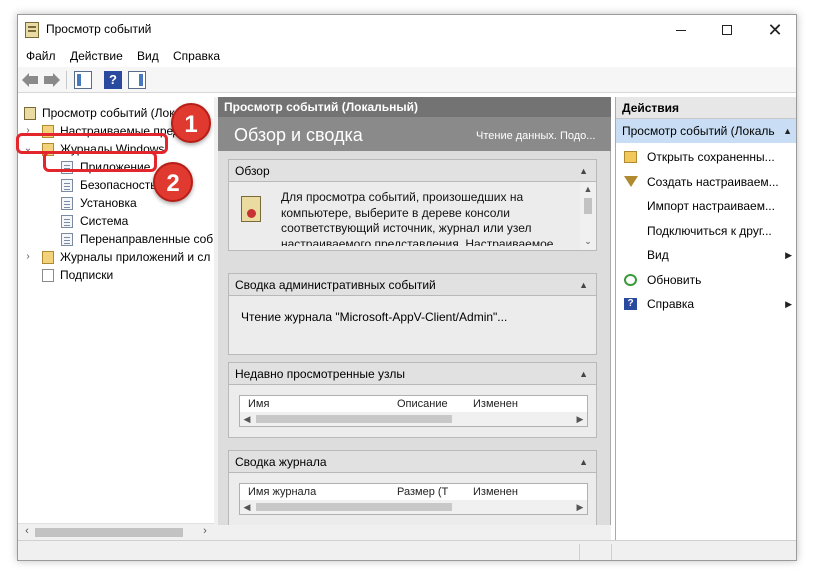 The image size is (814, 577). I want to click on menu-help: Справка, so click(196, 56).